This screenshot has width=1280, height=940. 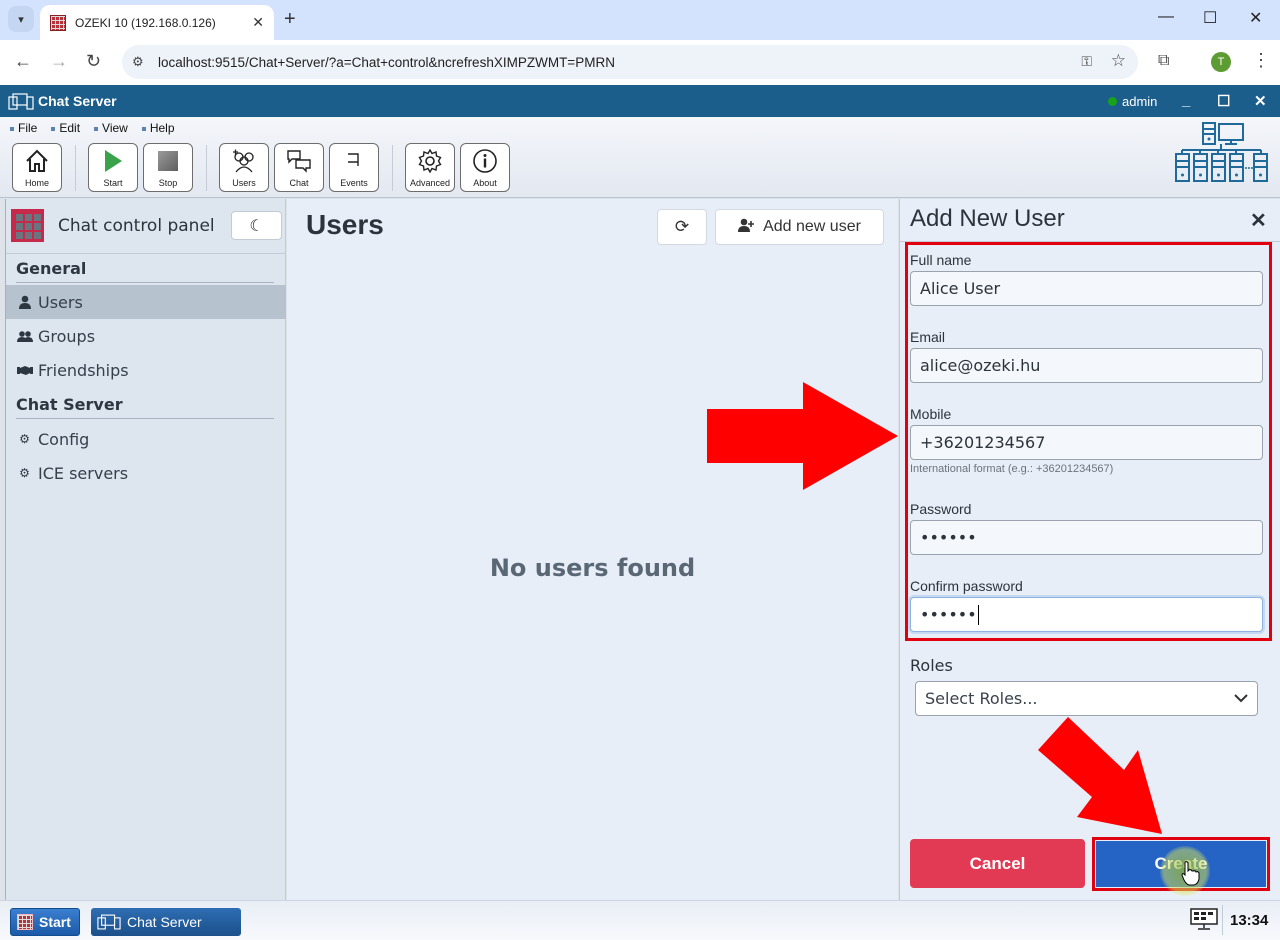 What do you see at coordinates (146, 439) in the screenshot?
I see `sidebar-item-config: ⚙ Config` at bounding box center [146, 439].